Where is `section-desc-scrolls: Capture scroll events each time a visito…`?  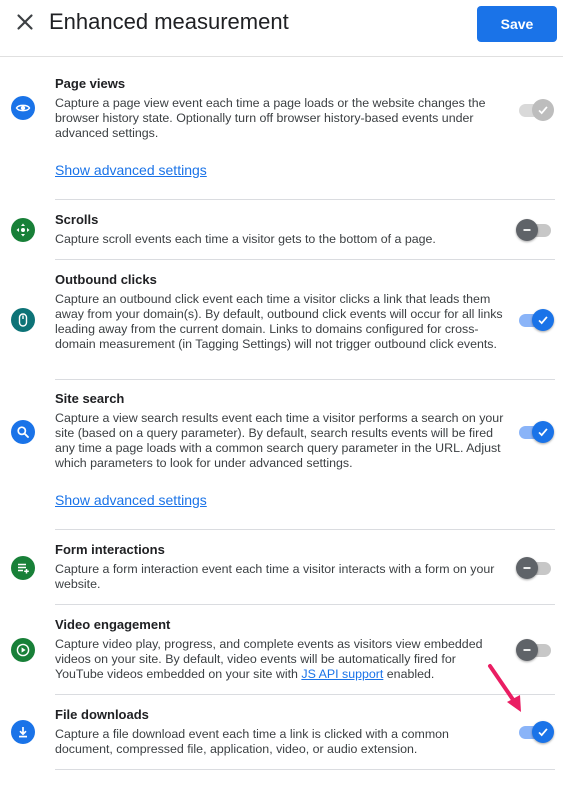
section-desc-scrolls: Capture scroll events each time a visito… is located at coordinates (245, 239).